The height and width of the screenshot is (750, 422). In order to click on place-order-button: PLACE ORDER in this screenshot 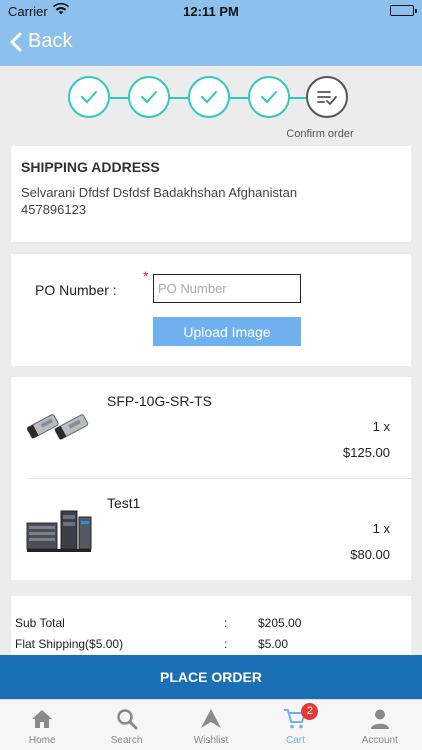, I will do `click(211, 677)`.